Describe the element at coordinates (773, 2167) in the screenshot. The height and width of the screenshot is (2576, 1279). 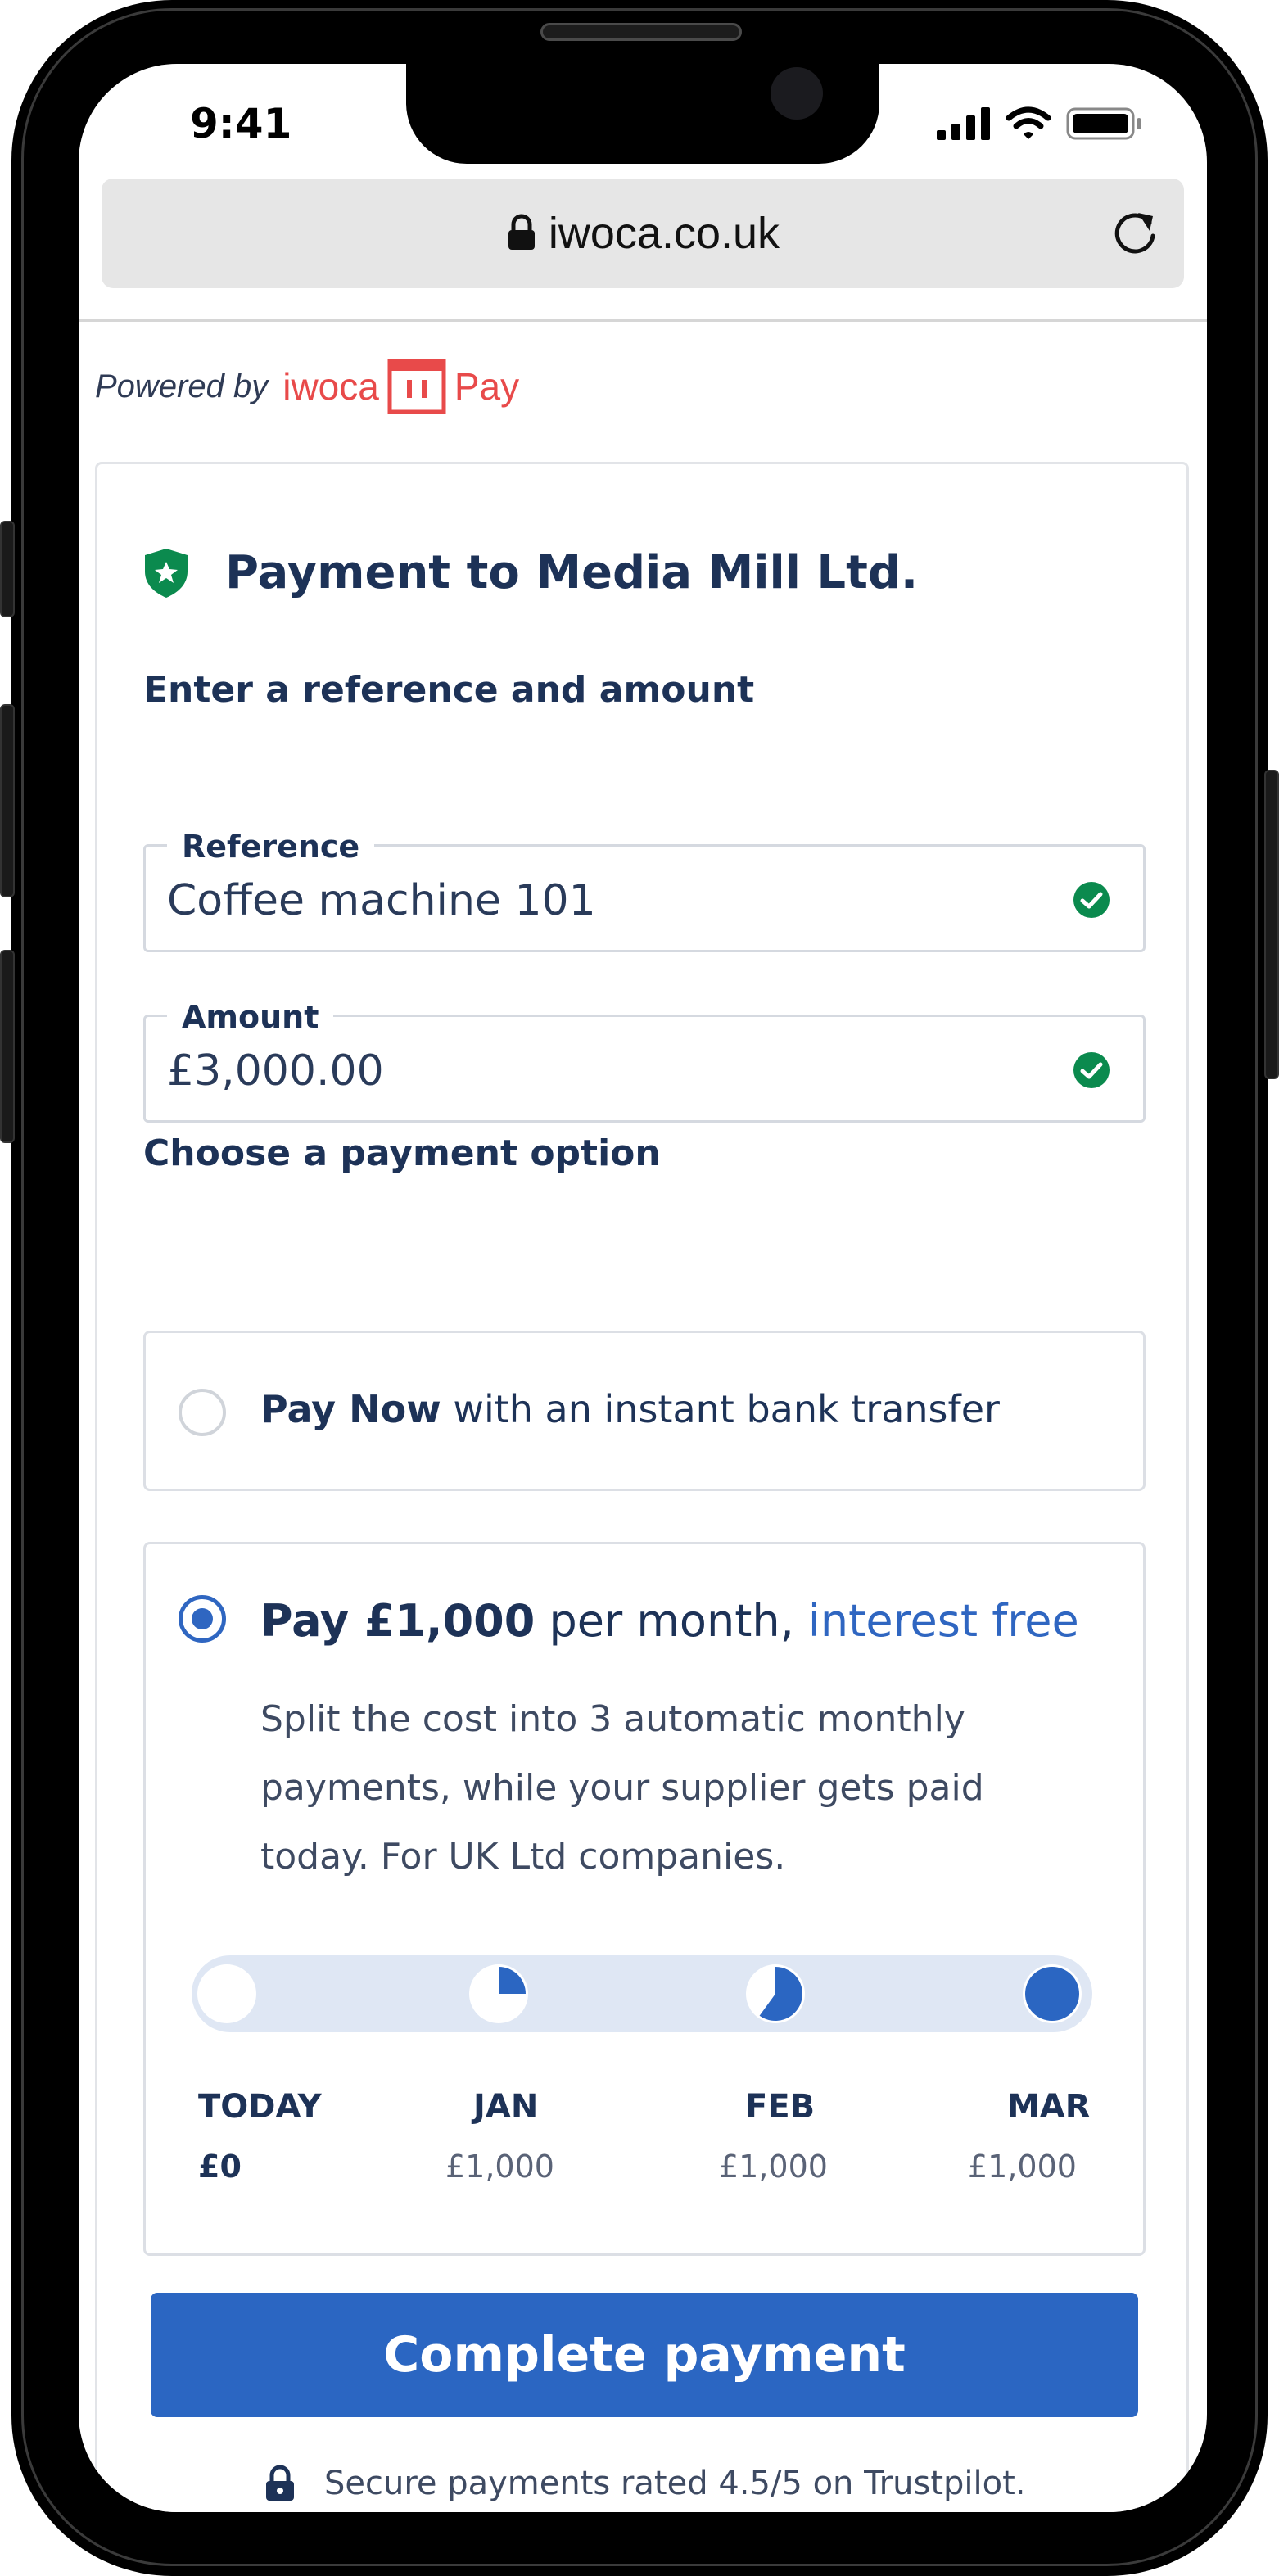
I see `schedule-amount-feb: £1,000` at that location.